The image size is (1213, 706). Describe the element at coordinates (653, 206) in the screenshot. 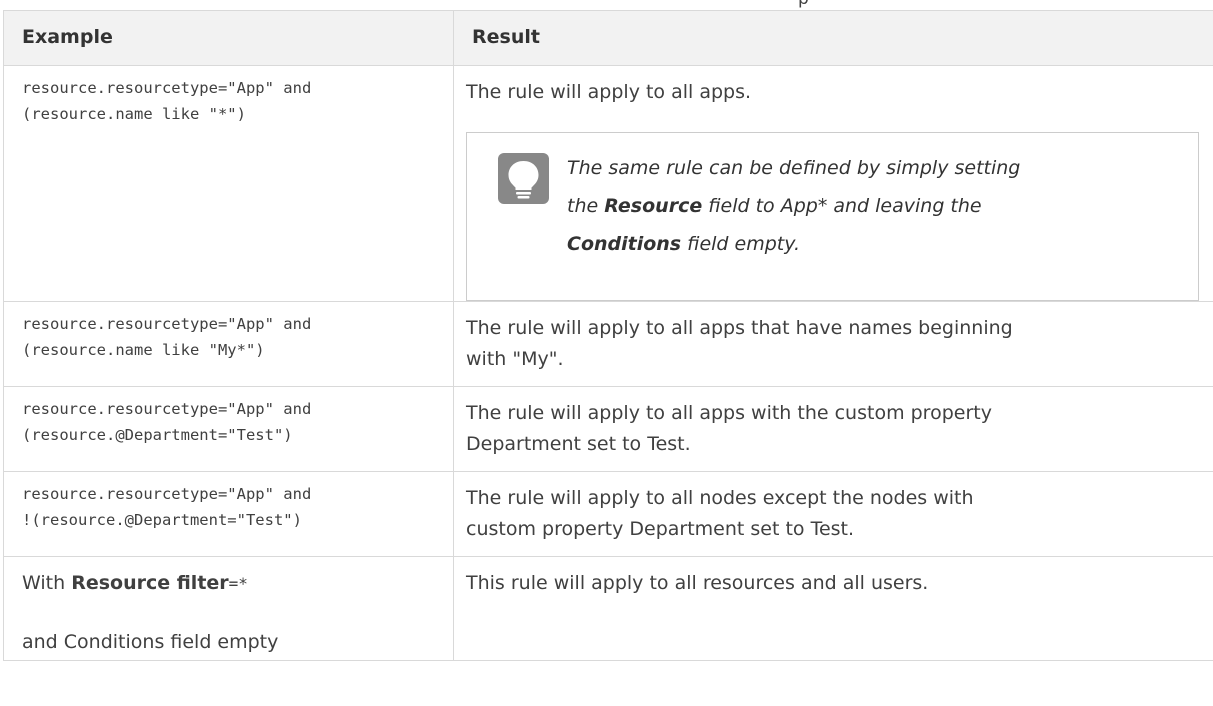

I see `tip-bold-resource: Resource` at that location.